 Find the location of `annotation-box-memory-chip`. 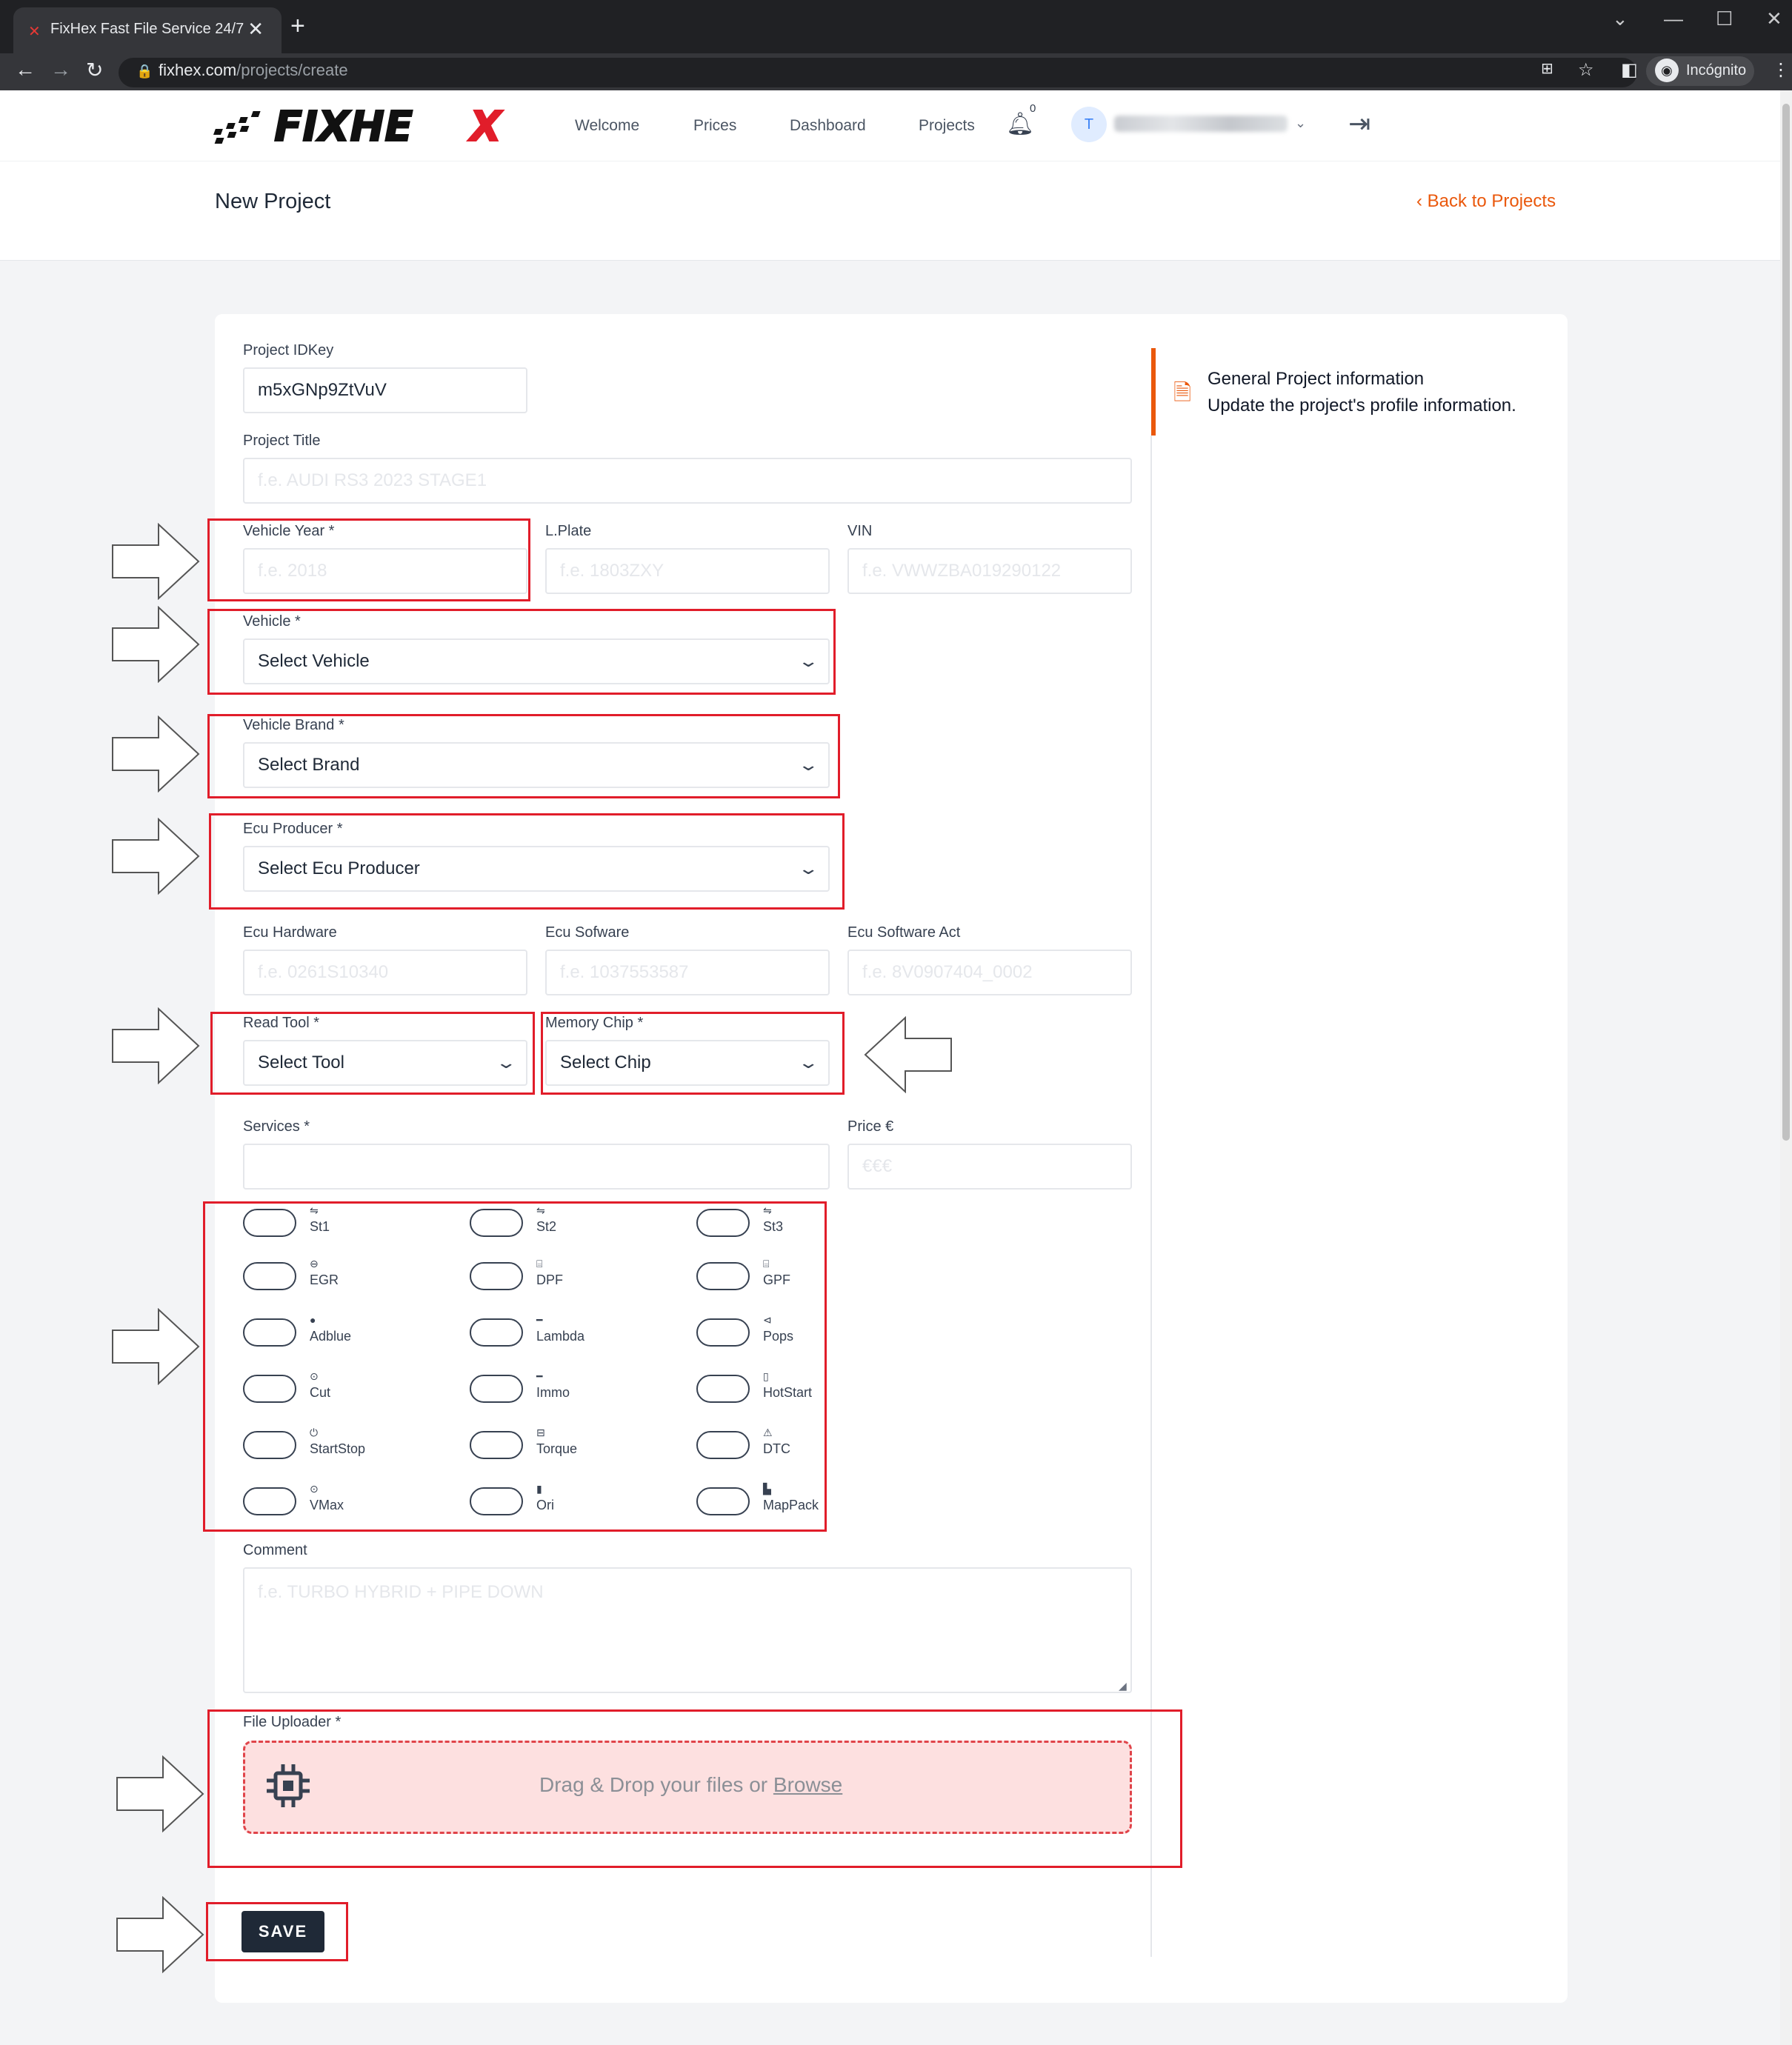

annotation-box-memory-chip is located at coordinates (693, 1053).